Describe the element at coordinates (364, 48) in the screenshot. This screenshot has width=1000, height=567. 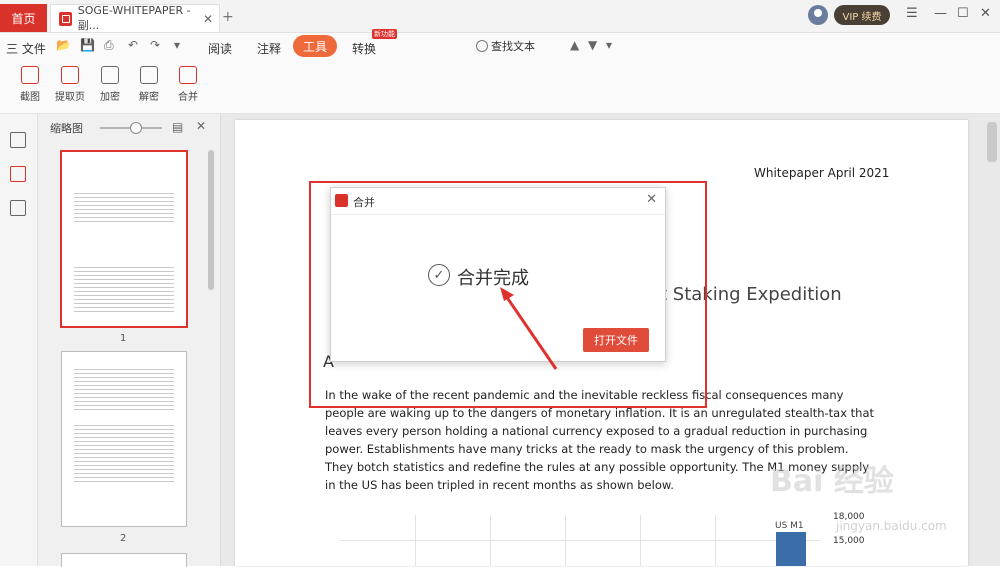
I see `tab-convert: 转换` at that location.